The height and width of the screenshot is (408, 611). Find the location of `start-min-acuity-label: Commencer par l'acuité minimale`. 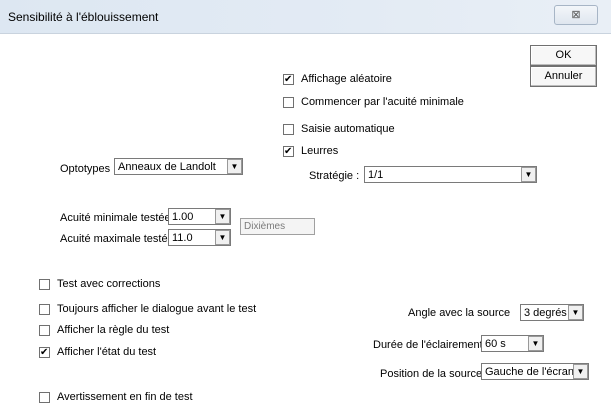

start-min-acuity-label: Commencer par l'acuité minimale is located at coordinates (382, 102).